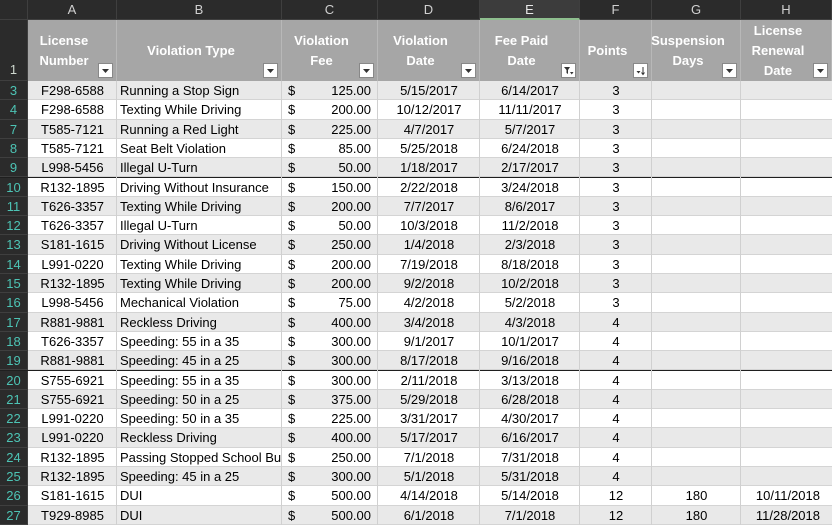 Image resolution: width=832 pixels, height=525 pixels. Describe the element at coordinates (530, 129) in the screenshot. I see `cell-fee-paid-date: 5/7/2017` at that location.